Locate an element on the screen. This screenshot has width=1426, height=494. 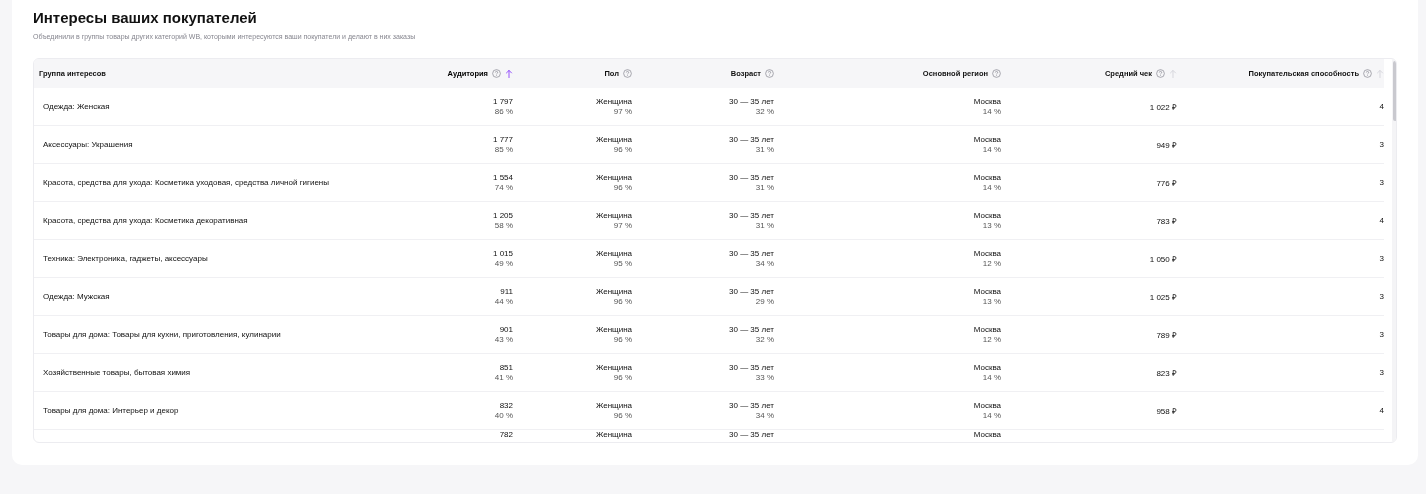
average-check-value: 789 ₽ is located at coordinates (1166, 335).